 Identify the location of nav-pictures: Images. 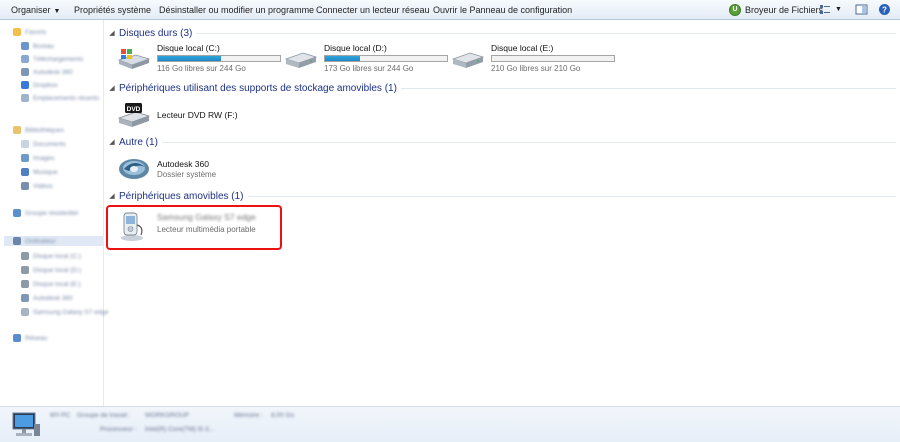
(37, 158).